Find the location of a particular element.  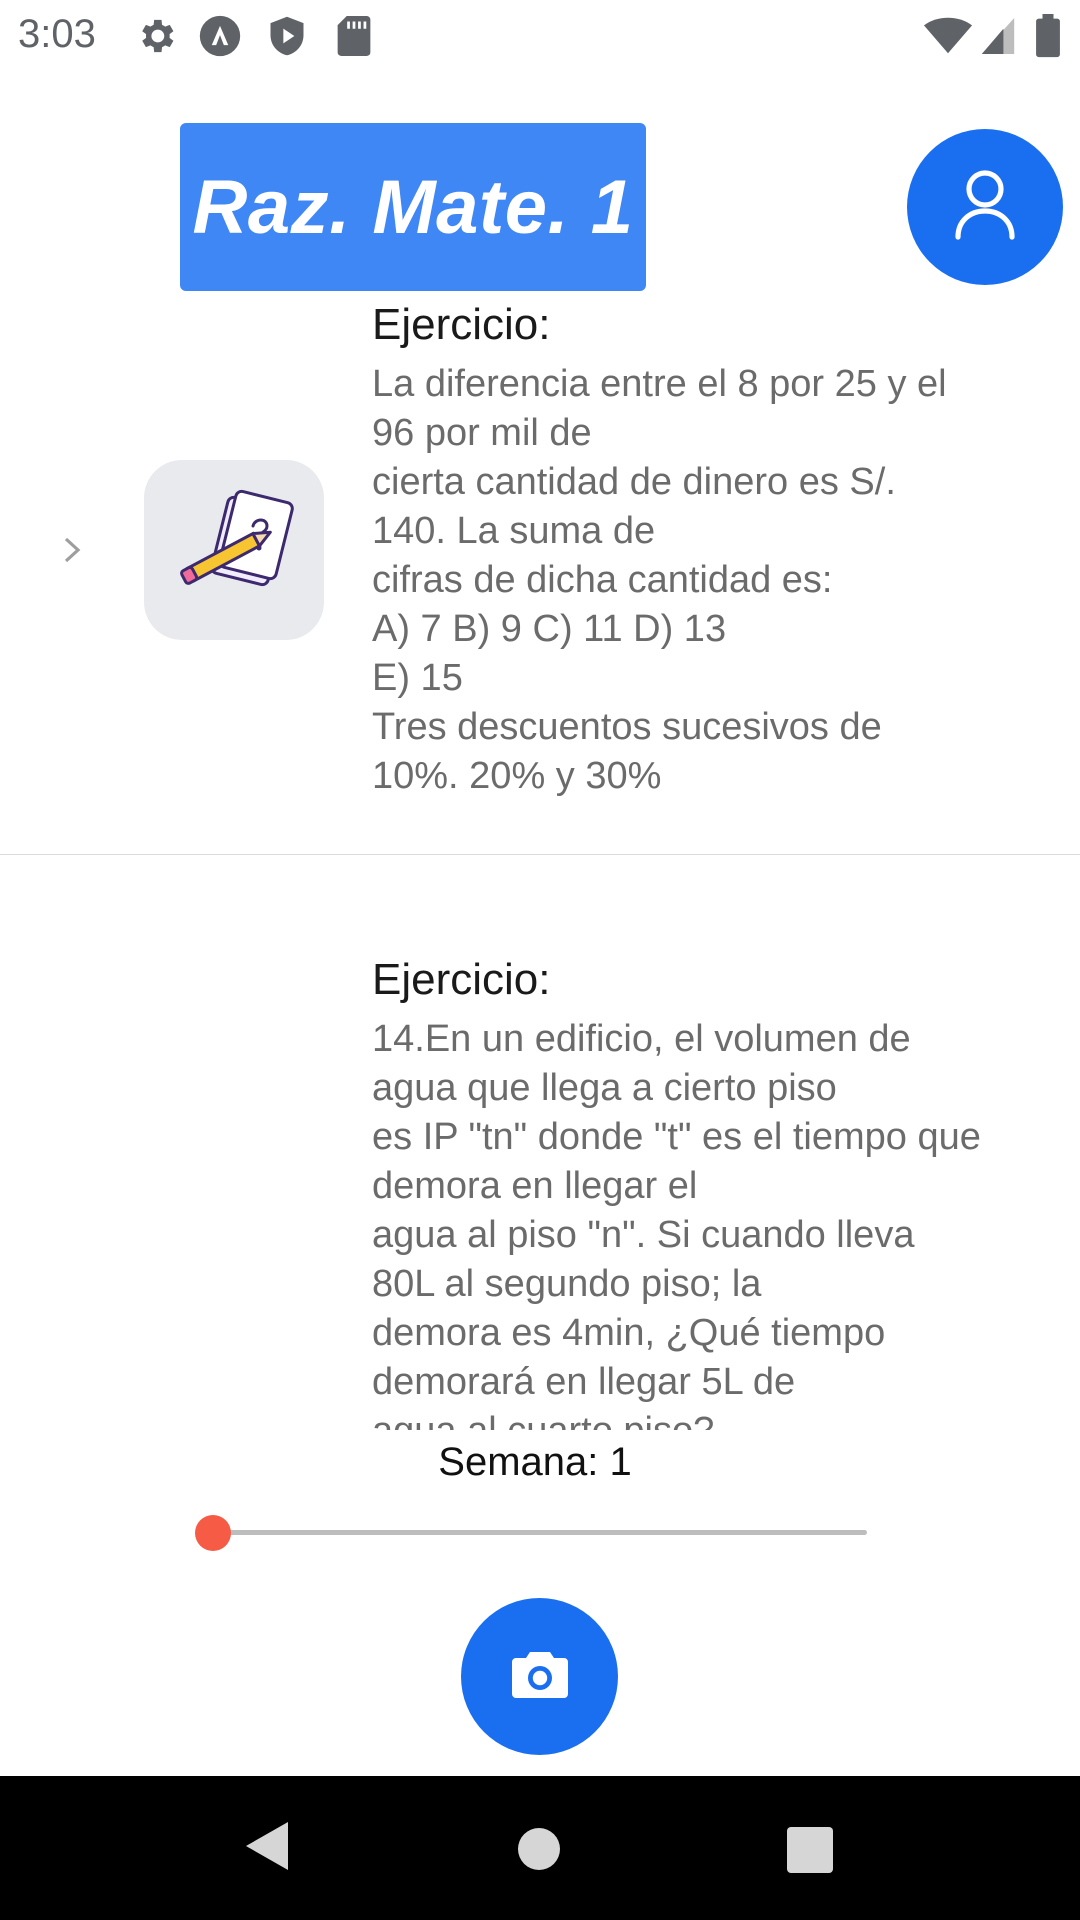

back-icon is located at coordinates (267, 1848).